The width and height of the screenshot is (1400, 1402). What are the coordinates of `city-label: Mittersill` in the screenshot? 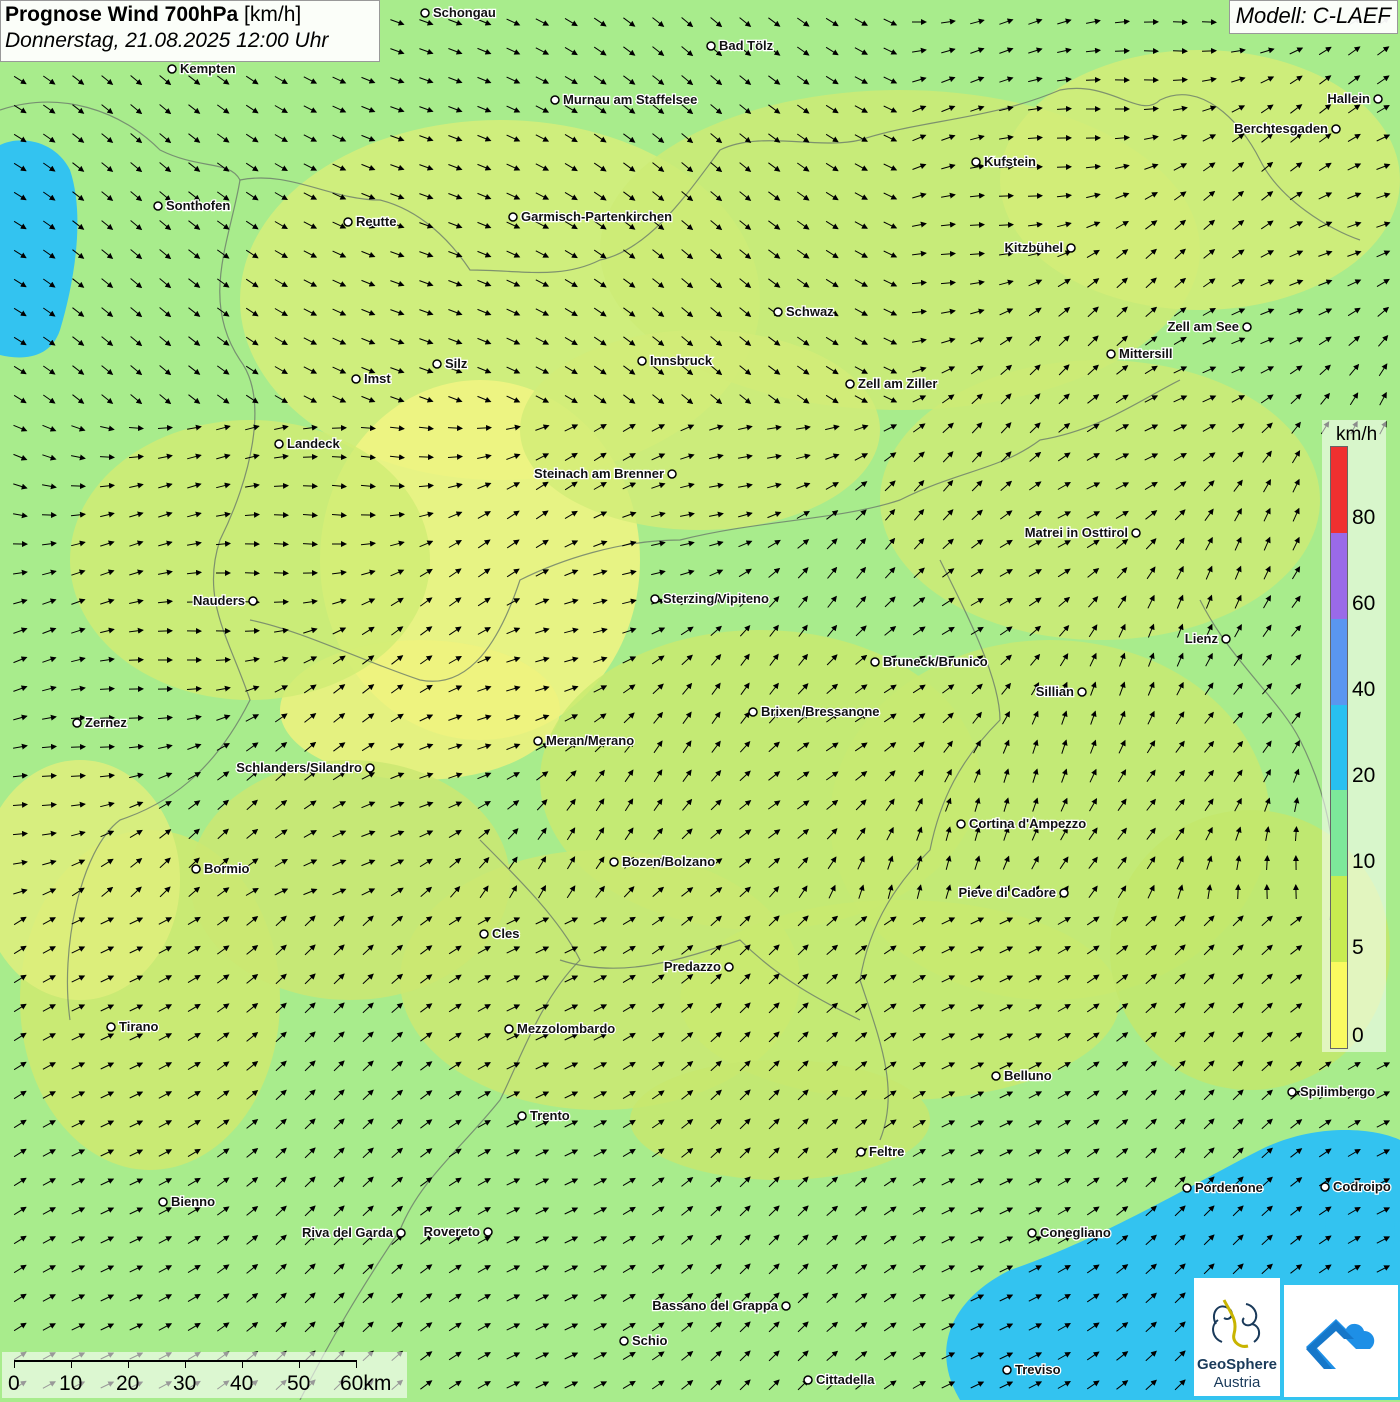 It's located at (1145, 353).